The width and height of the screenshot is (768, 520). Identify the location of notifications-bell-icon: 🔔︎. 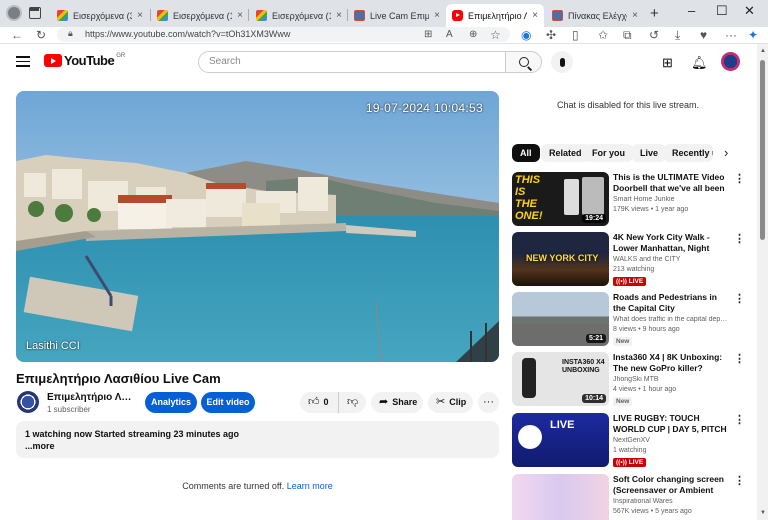
(699, 63).